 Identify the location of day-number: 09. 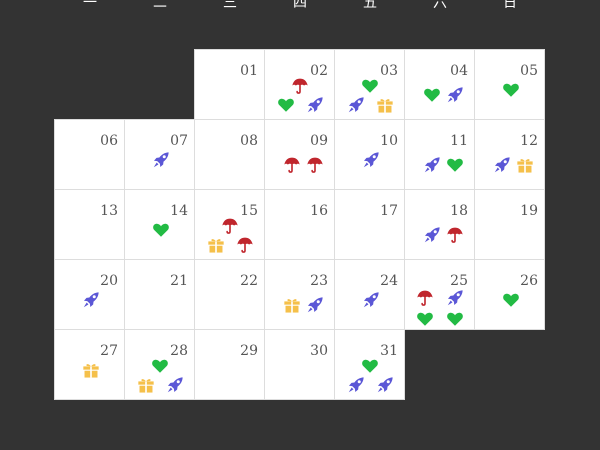
(319, 141).